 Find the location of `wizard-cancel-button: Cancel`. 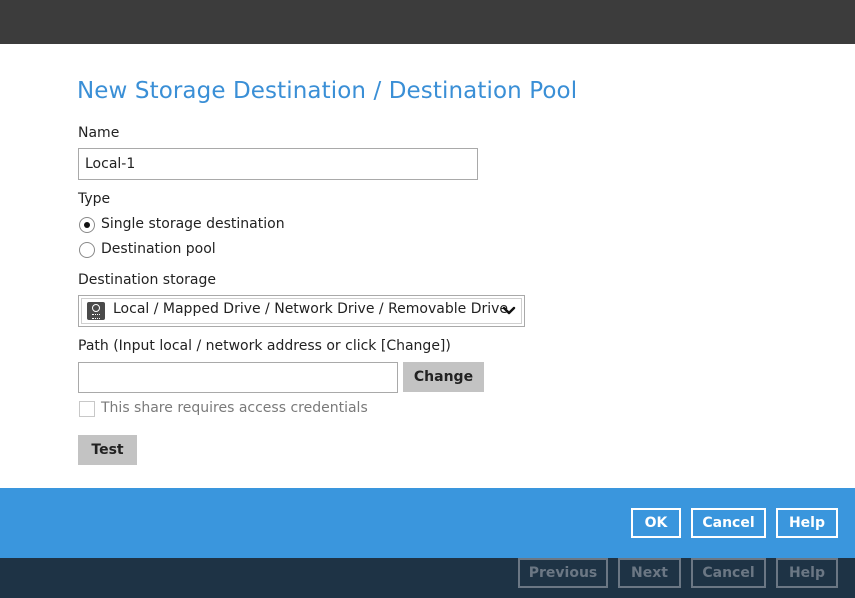

wizard-cancel-button: Cancel is located at coordinates (728, 573).